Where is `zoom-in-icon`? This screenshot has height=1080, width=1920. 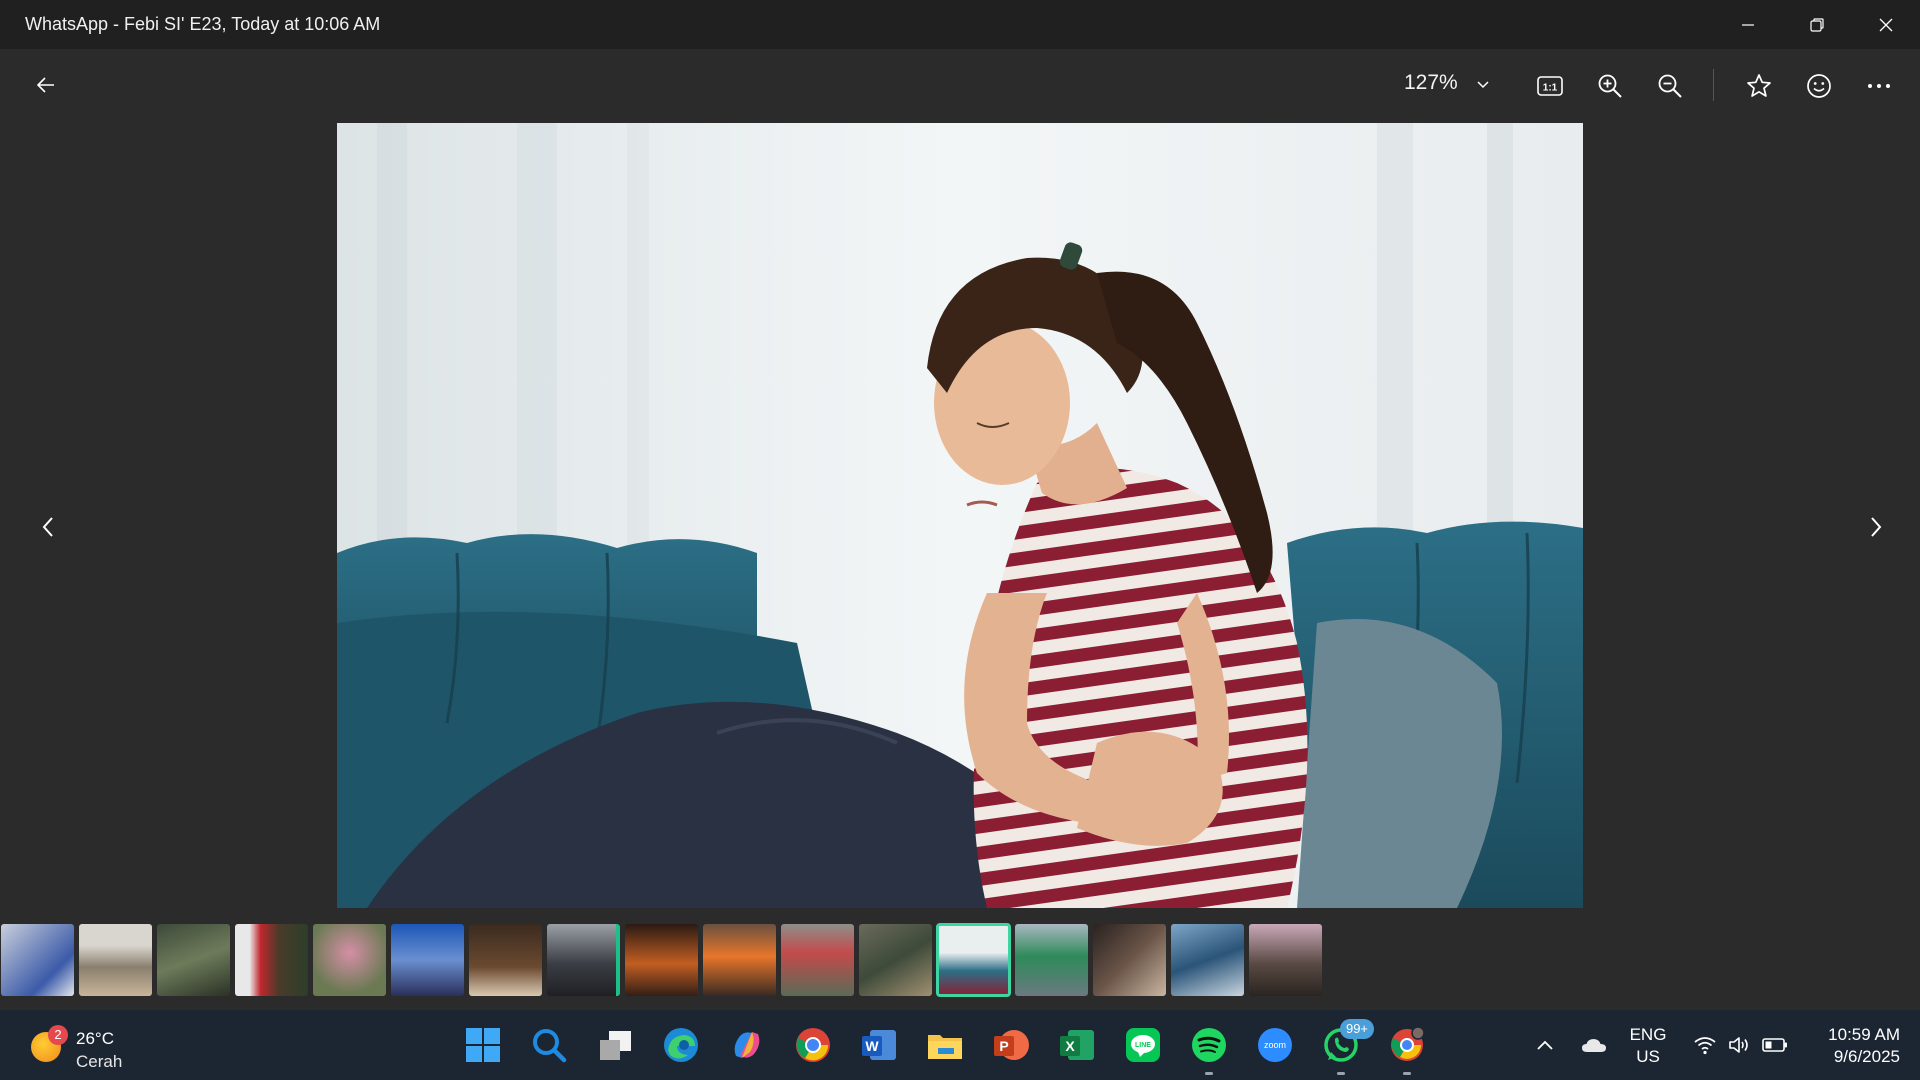
zoom-in-icon is located at coordinates (1610, 86).